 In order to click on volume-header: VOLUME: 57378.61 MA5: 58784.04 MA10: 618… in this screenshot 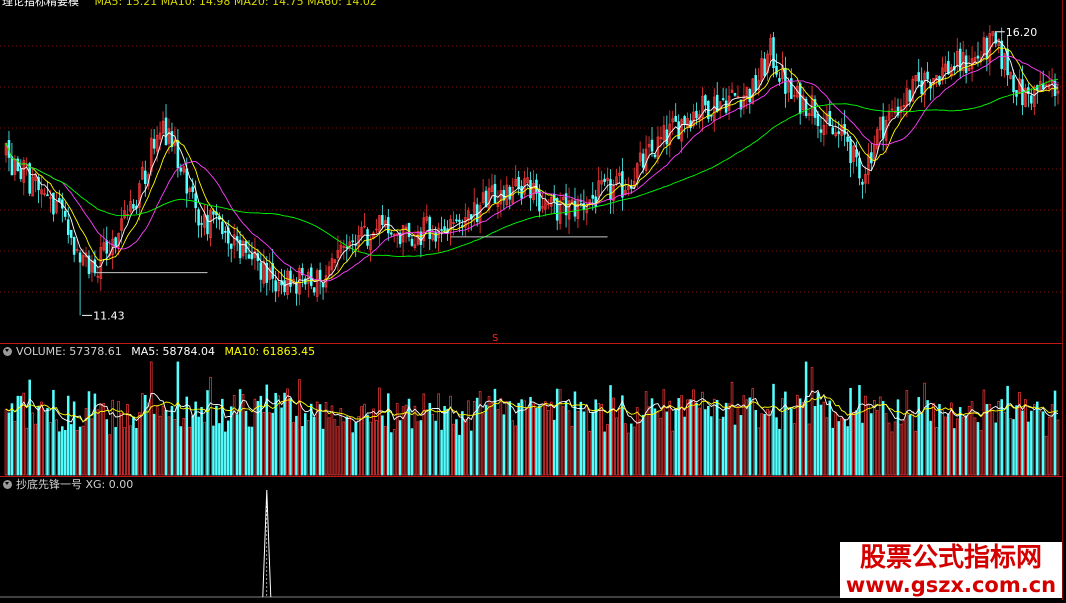, I will do `click(159, 352)`.